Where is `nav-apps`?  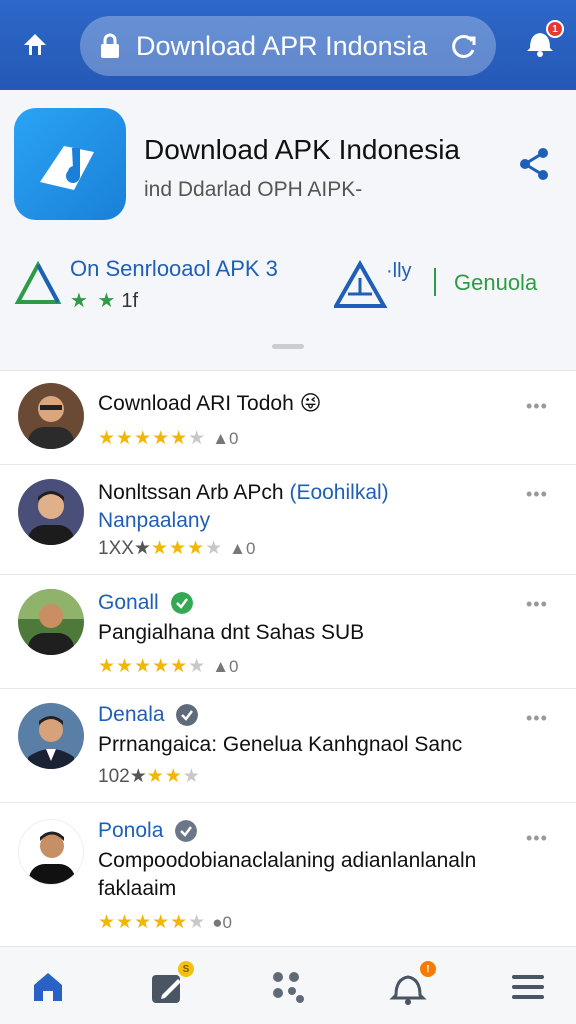 nav-apps is located at coordinates (288, 987).